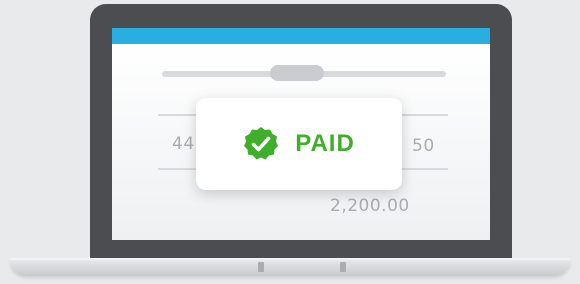  I want to click on laptop-base, so click(290, 268).